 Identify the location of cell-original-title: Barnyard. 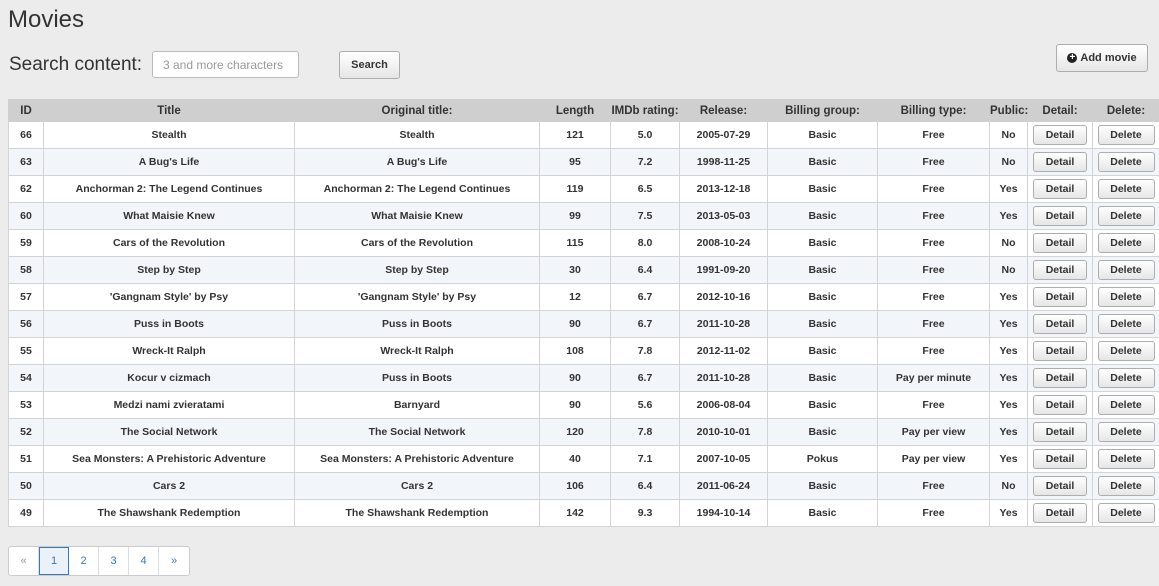
(417, 405).